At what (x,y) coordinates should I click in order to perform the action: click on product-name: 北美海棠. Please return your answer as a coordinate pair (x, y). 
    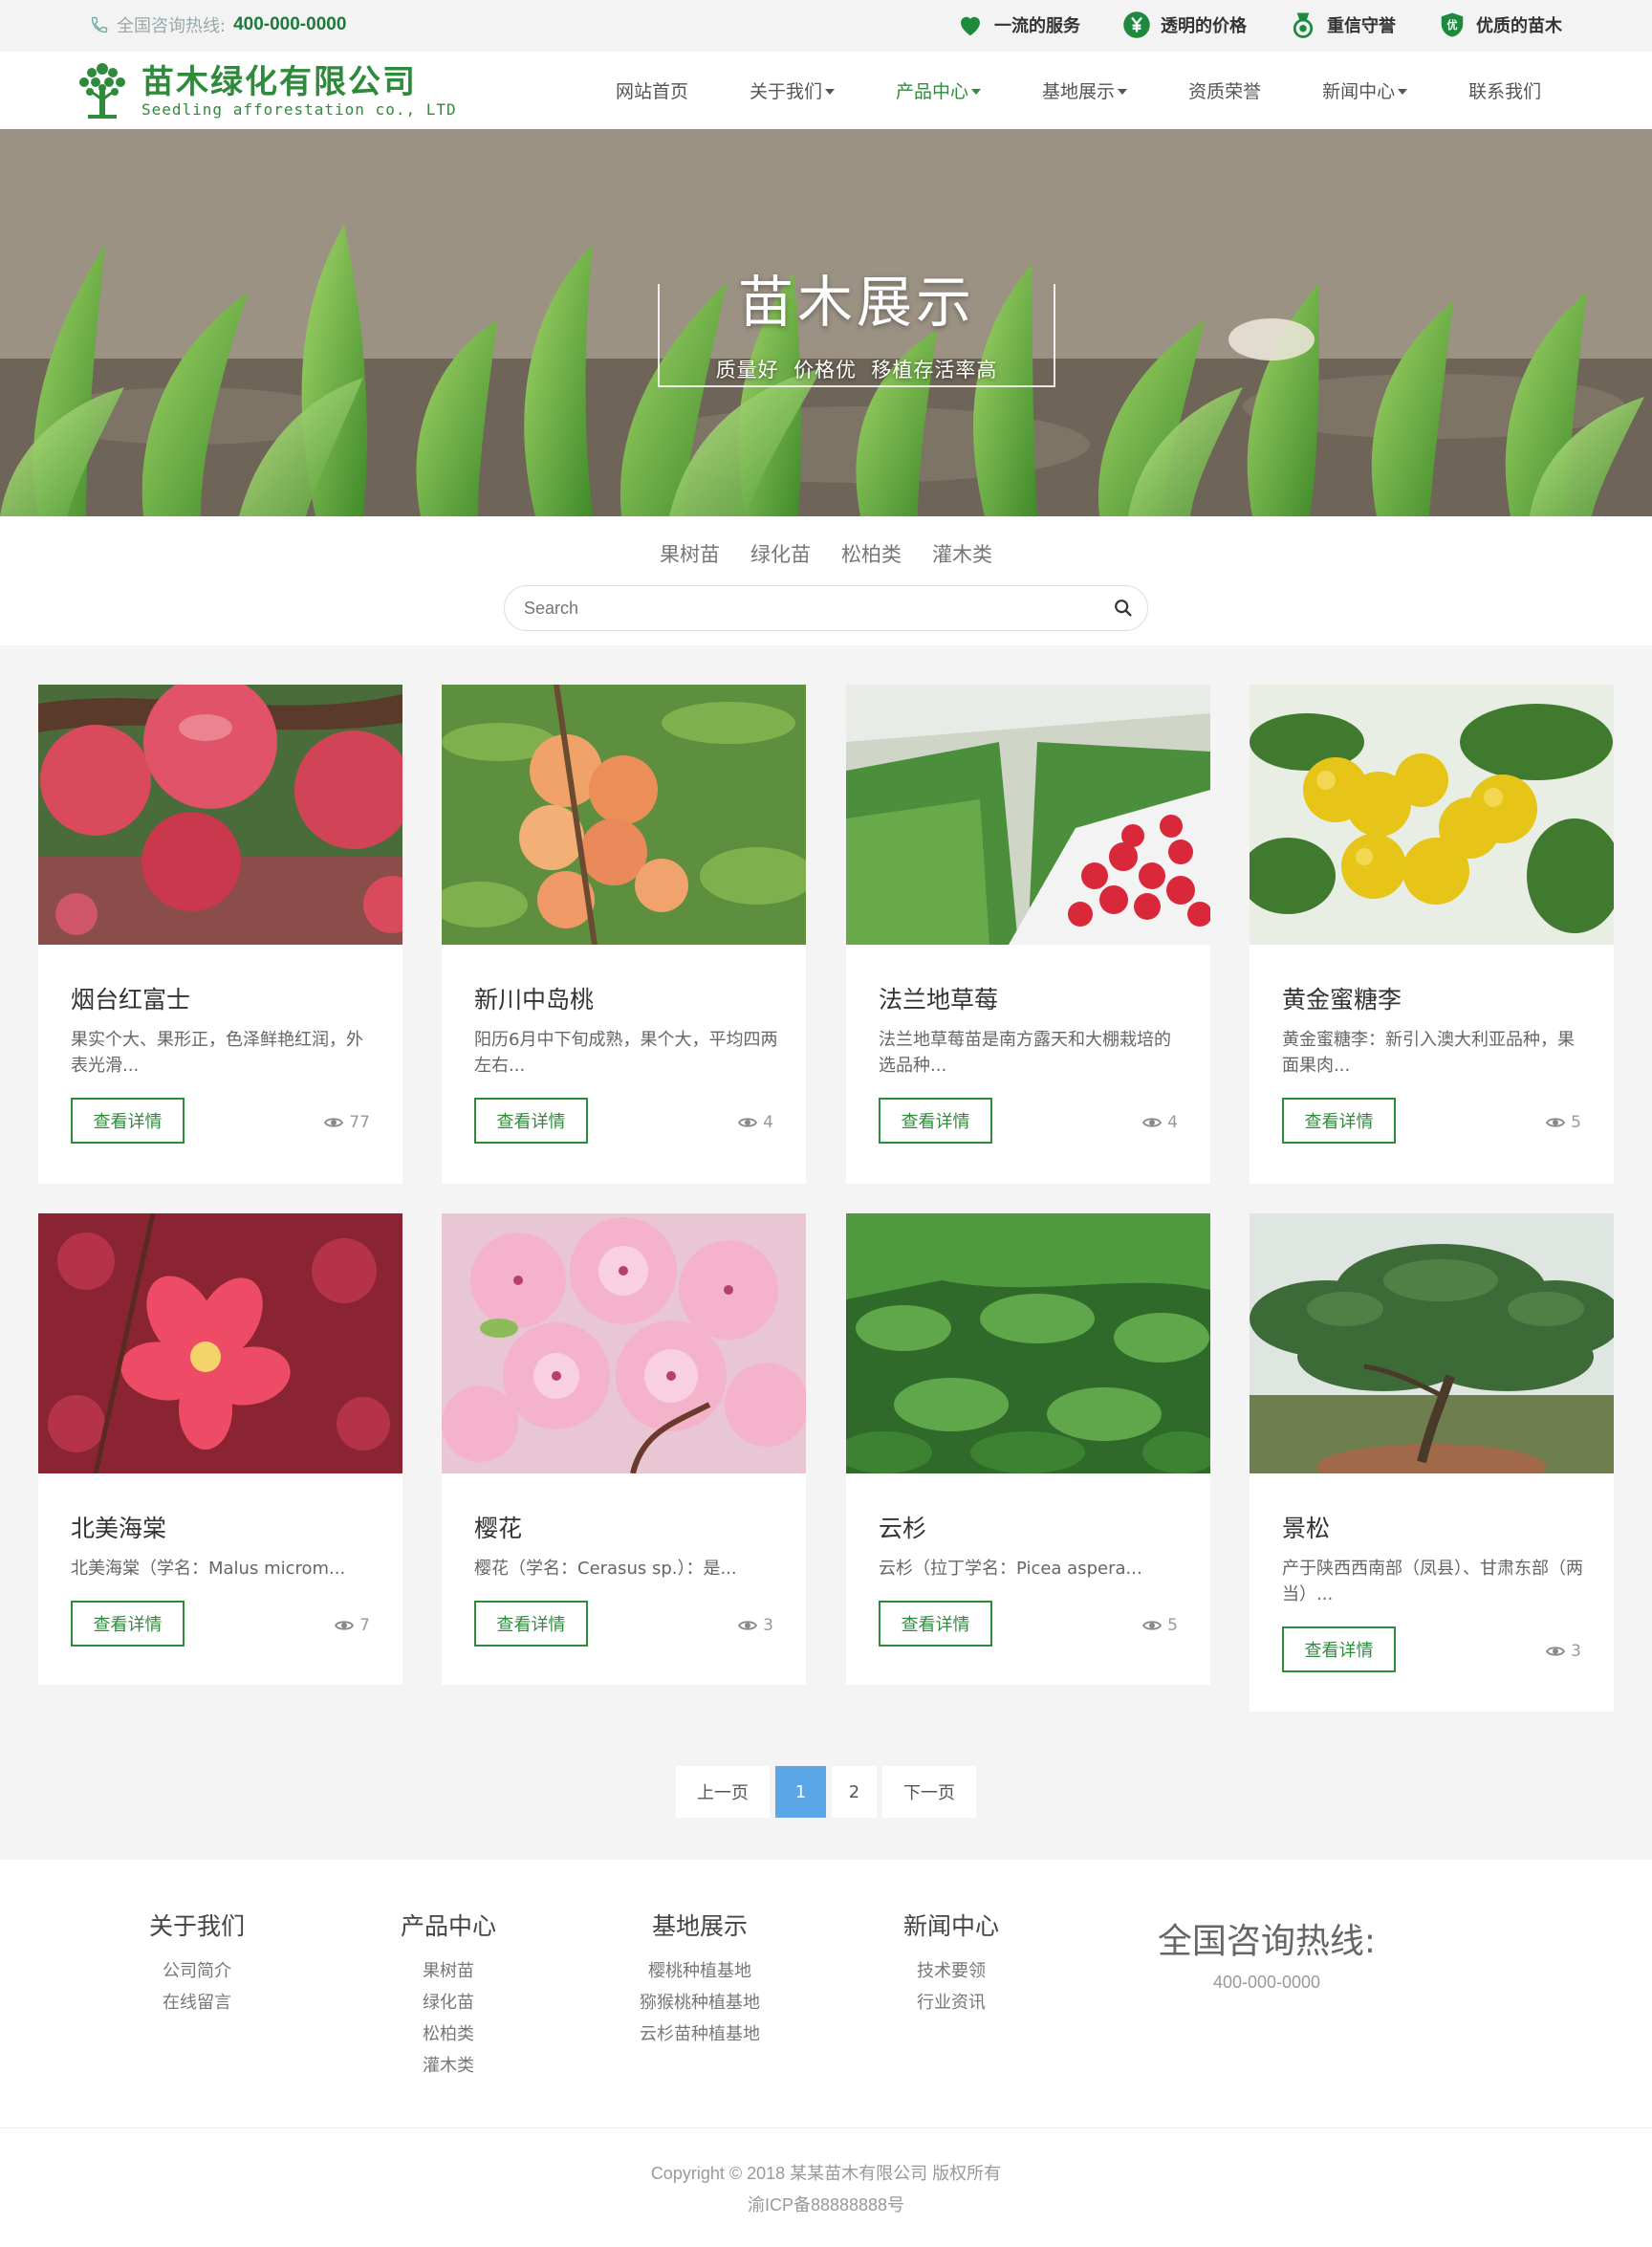
    Looking at the image, I should click on (119, 1528).